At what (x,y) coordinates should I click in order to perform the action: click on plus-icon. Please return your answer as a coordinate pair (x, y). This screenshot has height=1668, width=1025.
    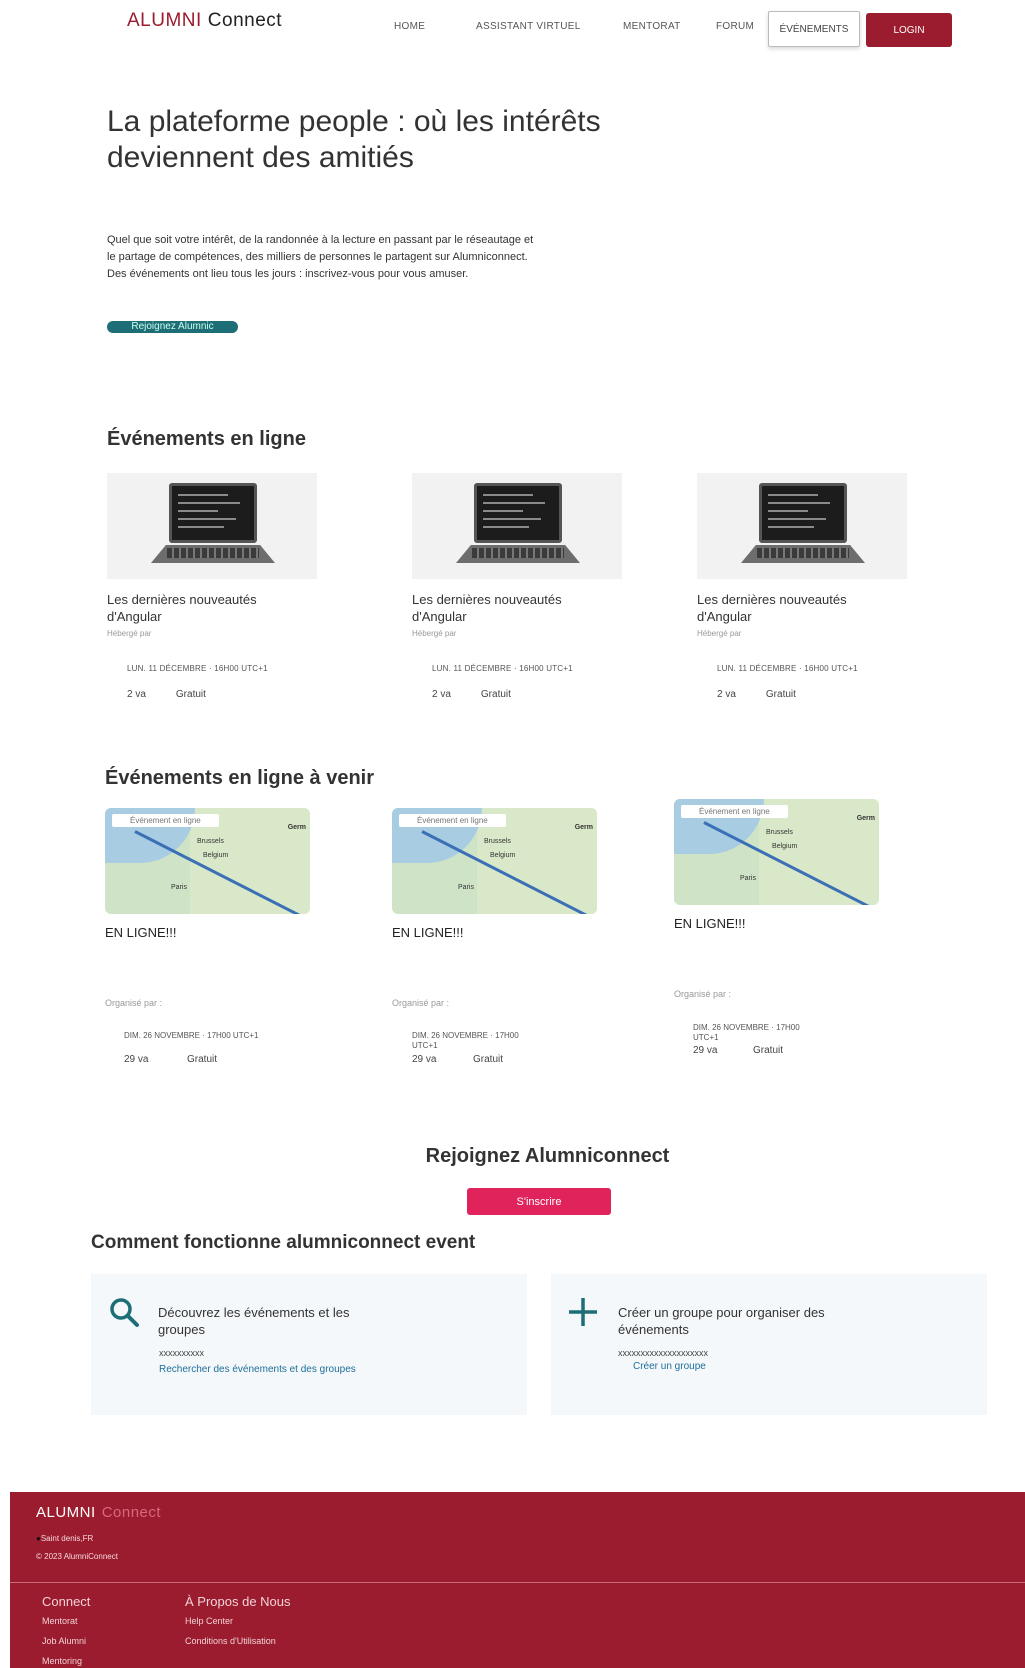
    Looking at the image, I should click on (583, 1312).